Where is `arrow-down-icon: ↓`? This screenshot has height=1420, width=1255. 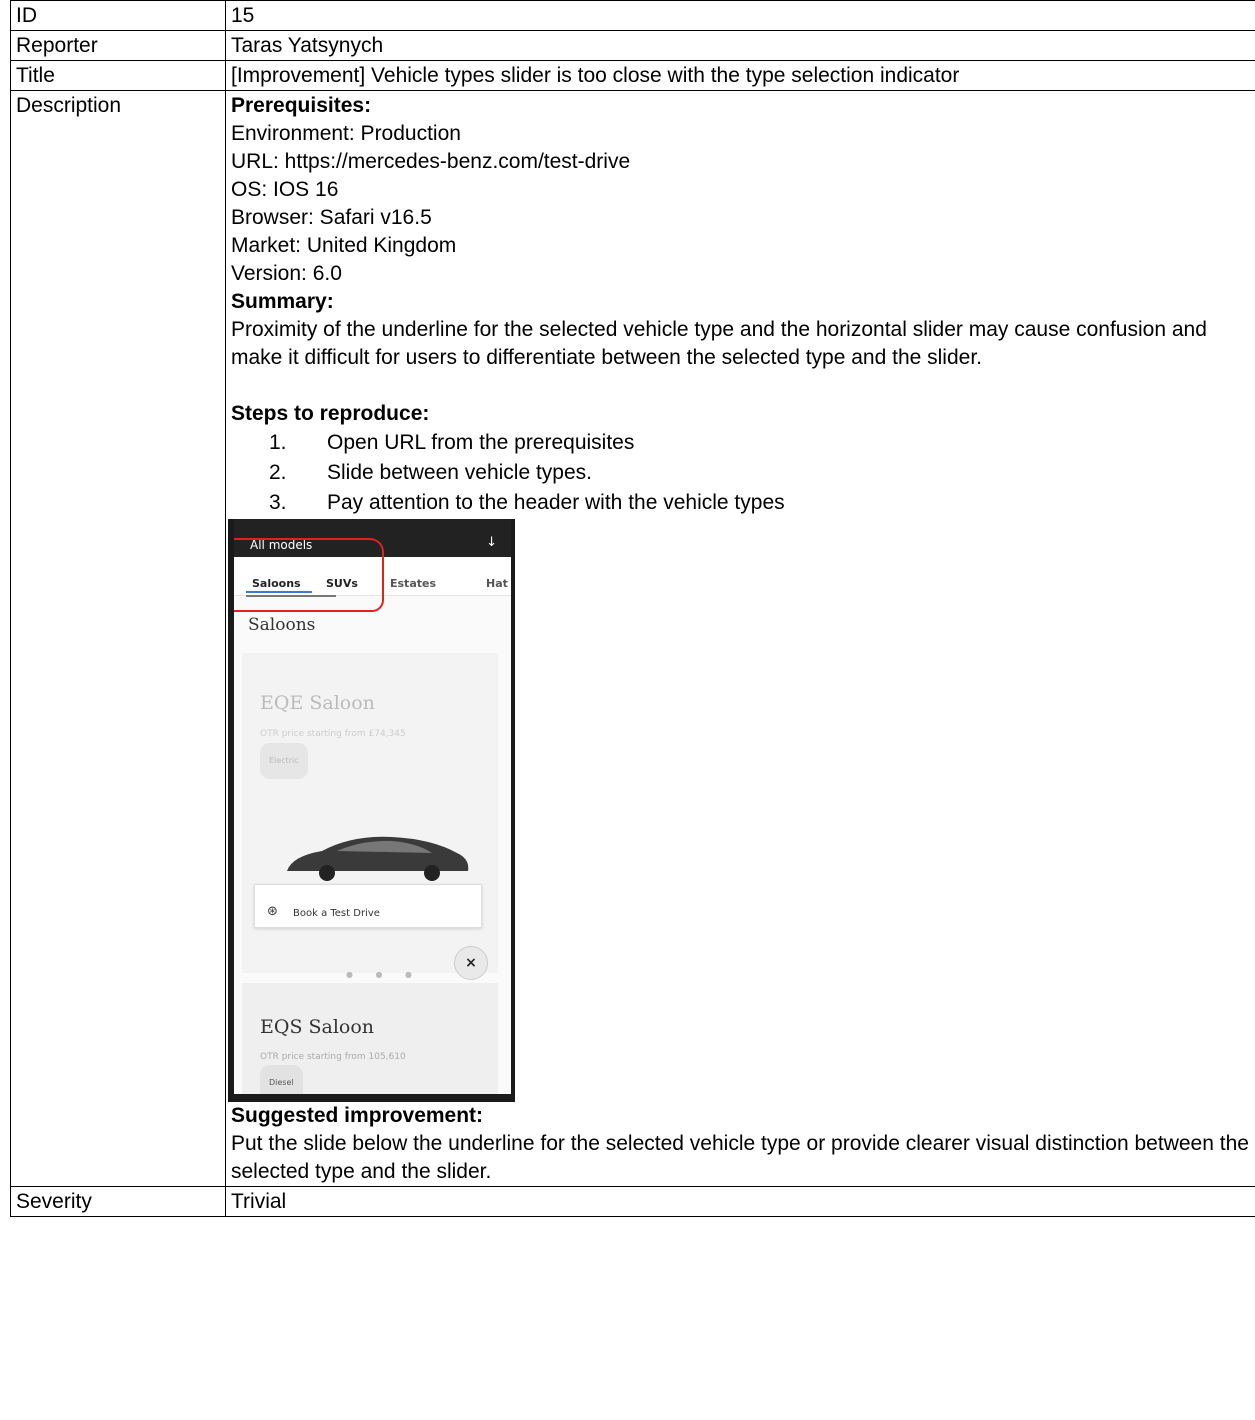 arrow-down-icon: ↓ is located at coordinates (491, 542).